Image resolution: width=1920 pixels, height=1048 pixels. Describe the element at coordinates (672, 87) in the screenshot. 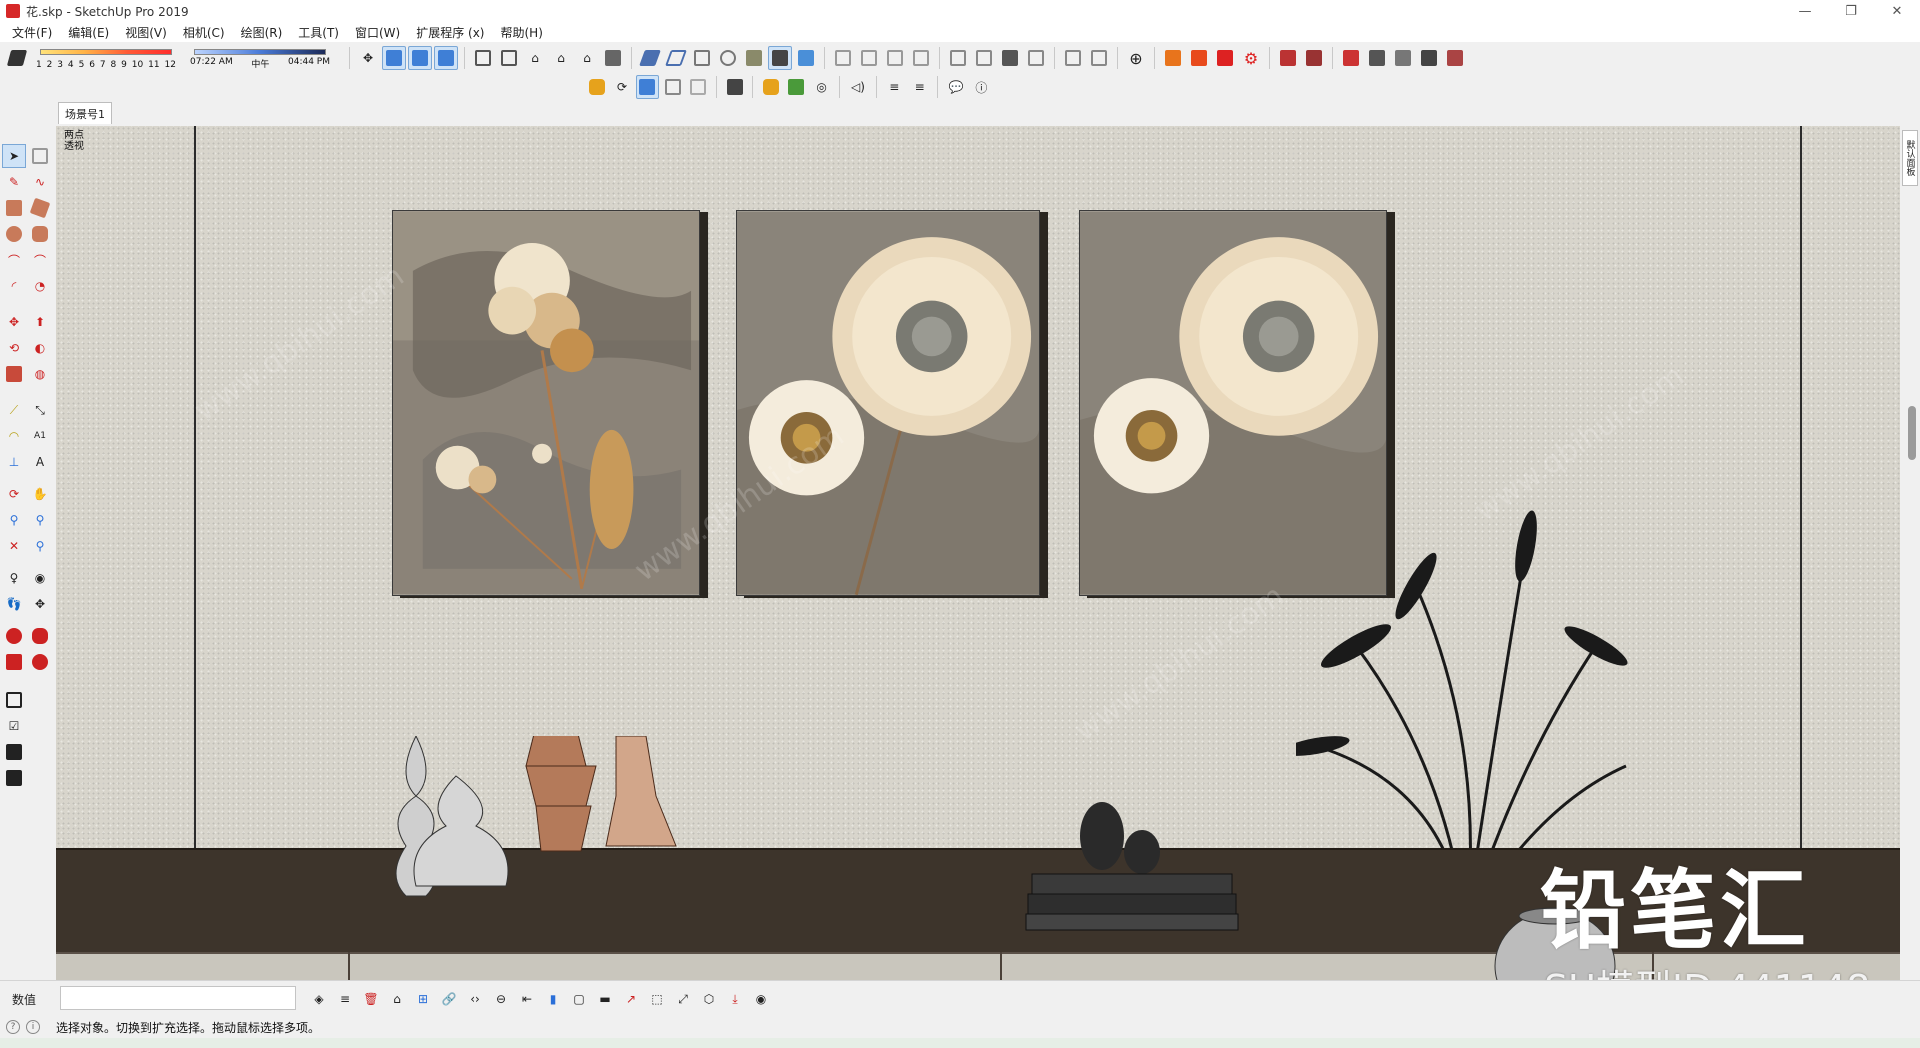

I see `projector-button` at that location.